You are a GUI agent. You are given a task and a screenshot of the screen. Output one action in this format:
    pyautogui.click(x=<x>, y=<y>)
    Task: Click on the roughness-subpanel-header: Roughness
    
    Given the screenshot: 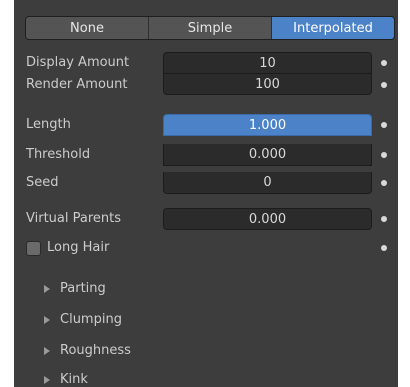 What is the action you would take?
    pyautogui.click(x=87, y=351)
    